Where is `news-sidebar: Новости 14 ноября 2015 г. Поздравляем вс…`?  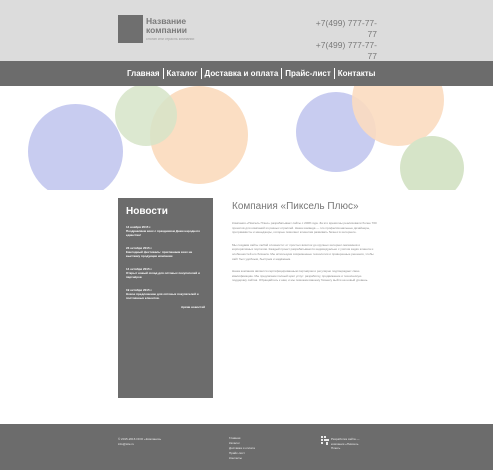
news-sidebar: Новости 14 ноября 2015 г. Поздравляем вс… is located at coordinates (165, 298).